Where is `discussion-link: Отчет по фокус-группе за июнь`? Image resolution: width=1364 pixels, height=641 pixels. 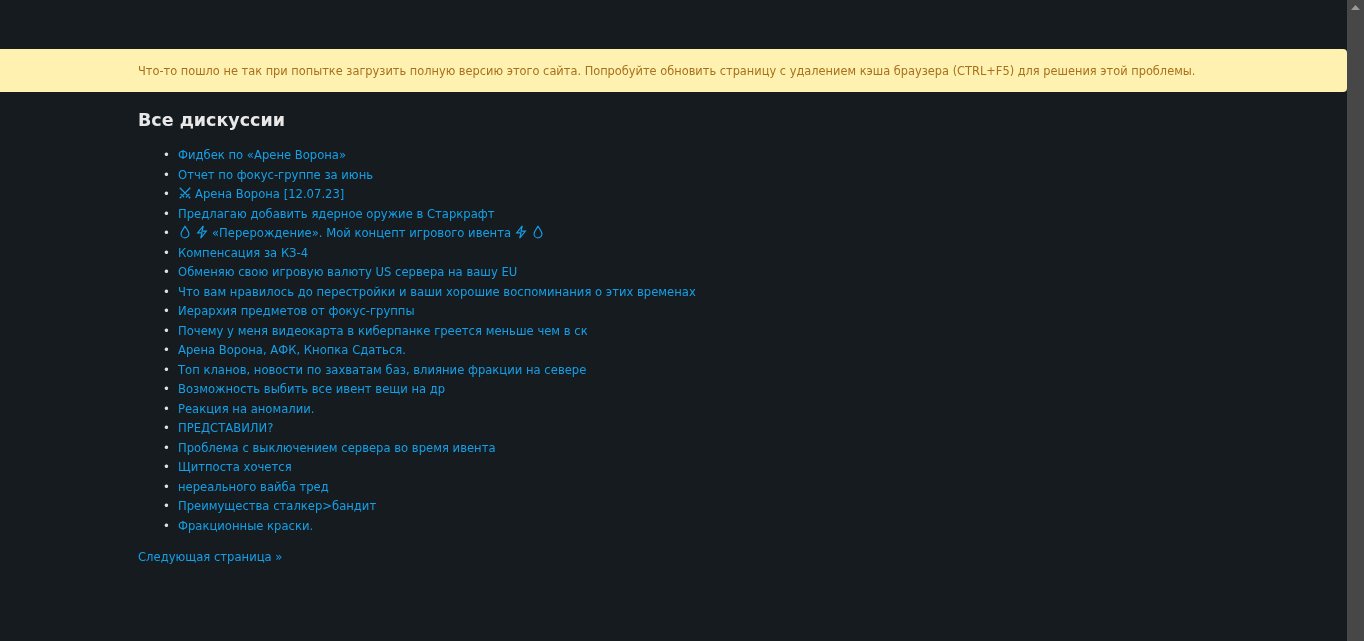
discussion-link: Отчет по фокус-группе за июнь is located at coordinates (276, 174).